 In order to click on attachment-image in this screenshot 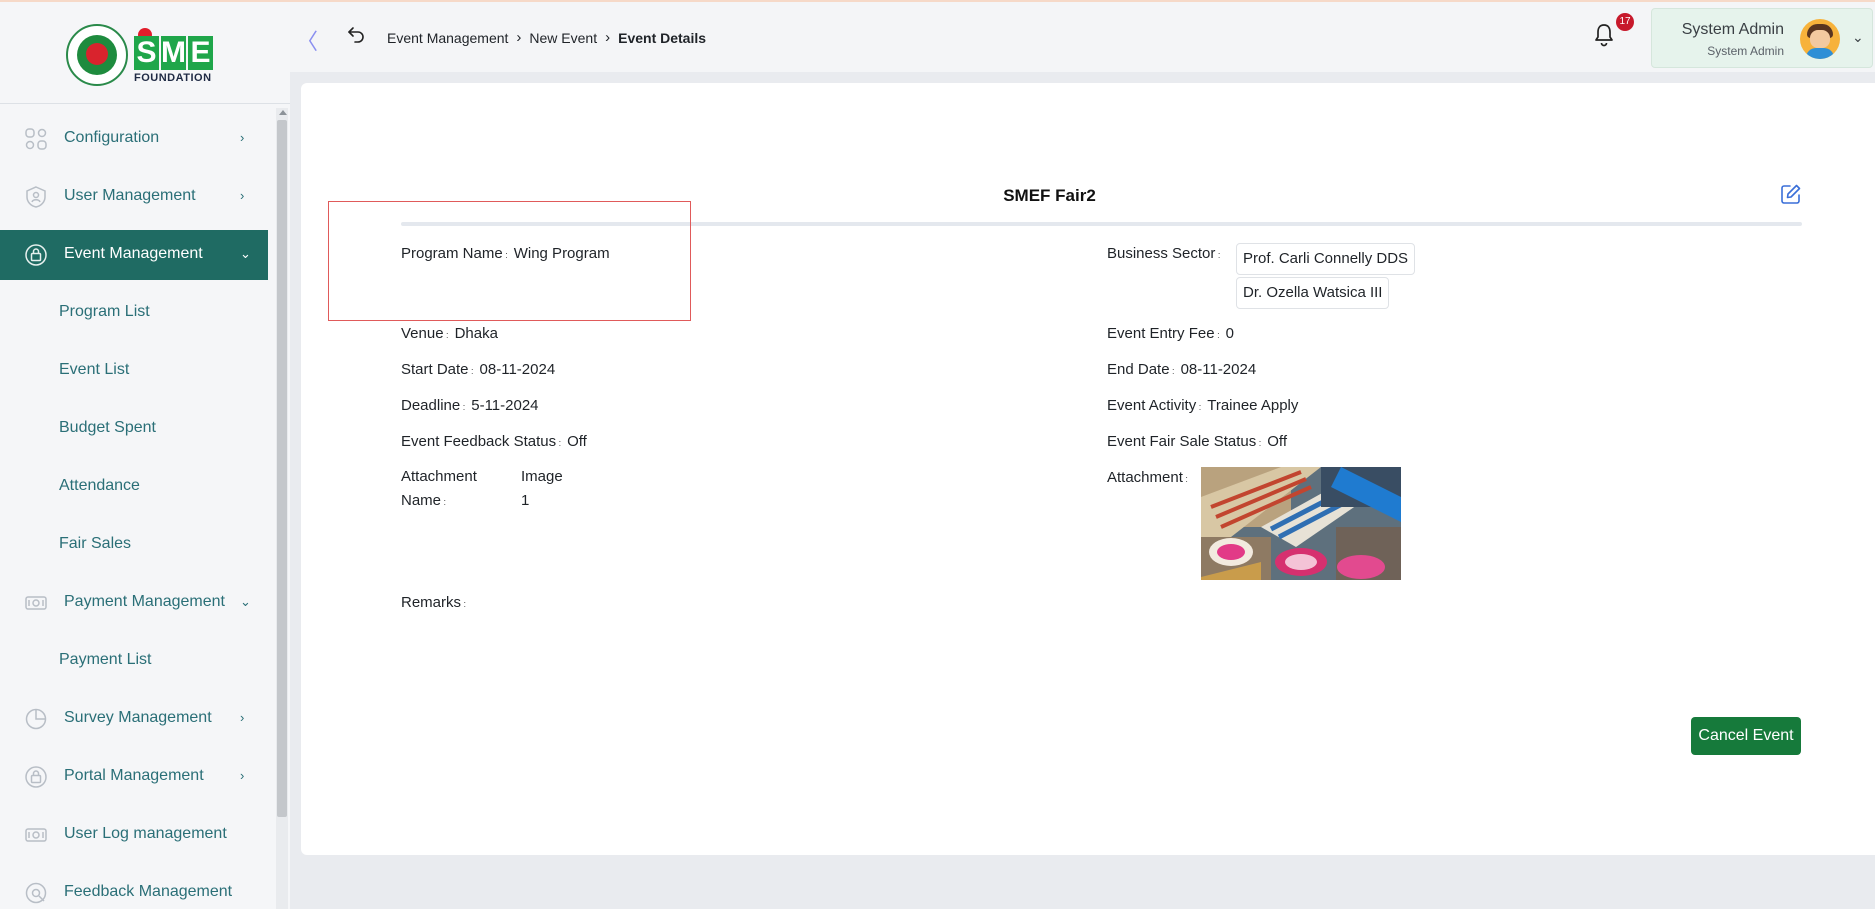, I will do `click(1301, 523)`.